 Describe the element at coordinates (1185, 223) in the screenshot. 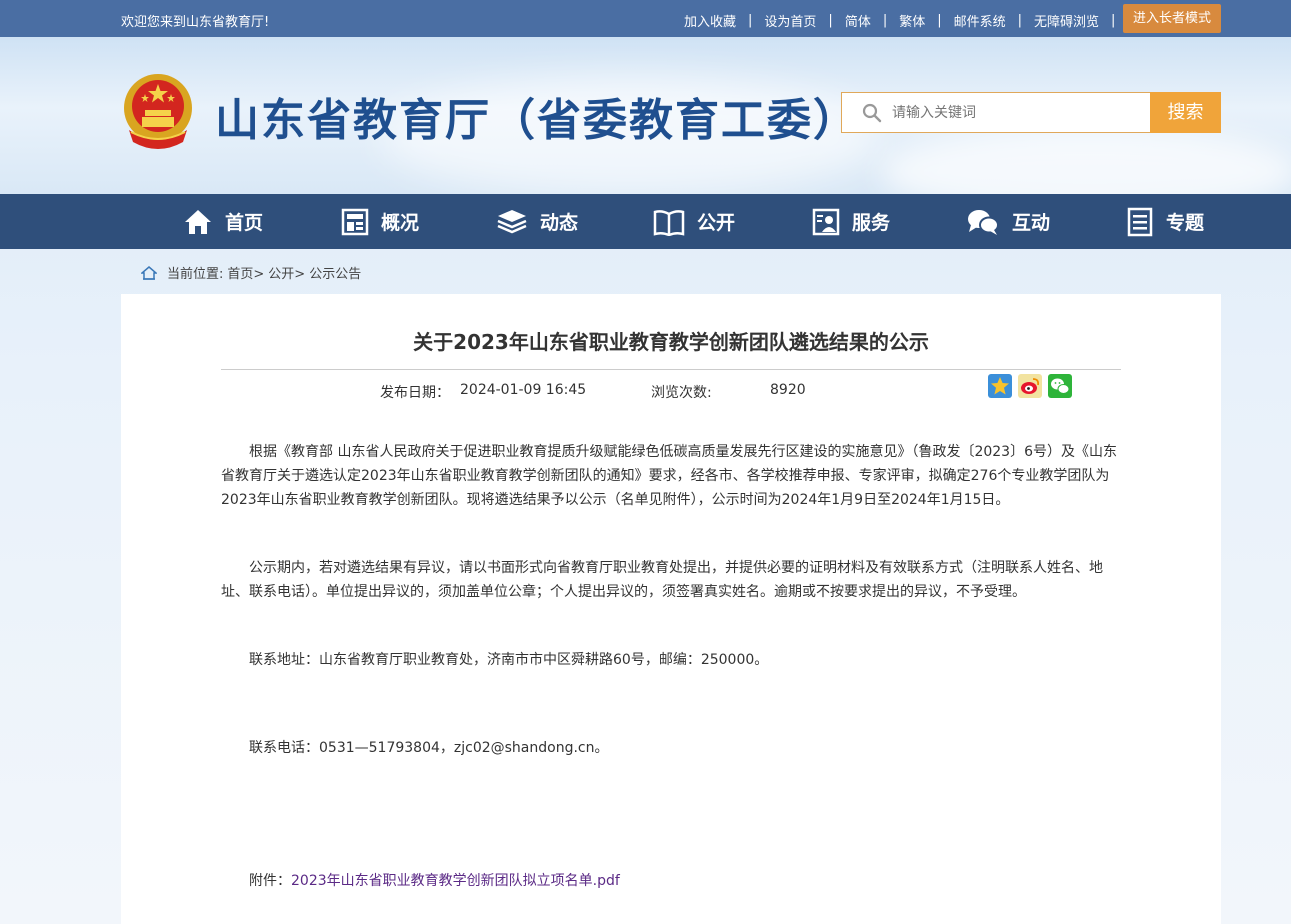

I see `nav-item-label: 专题` at that location.